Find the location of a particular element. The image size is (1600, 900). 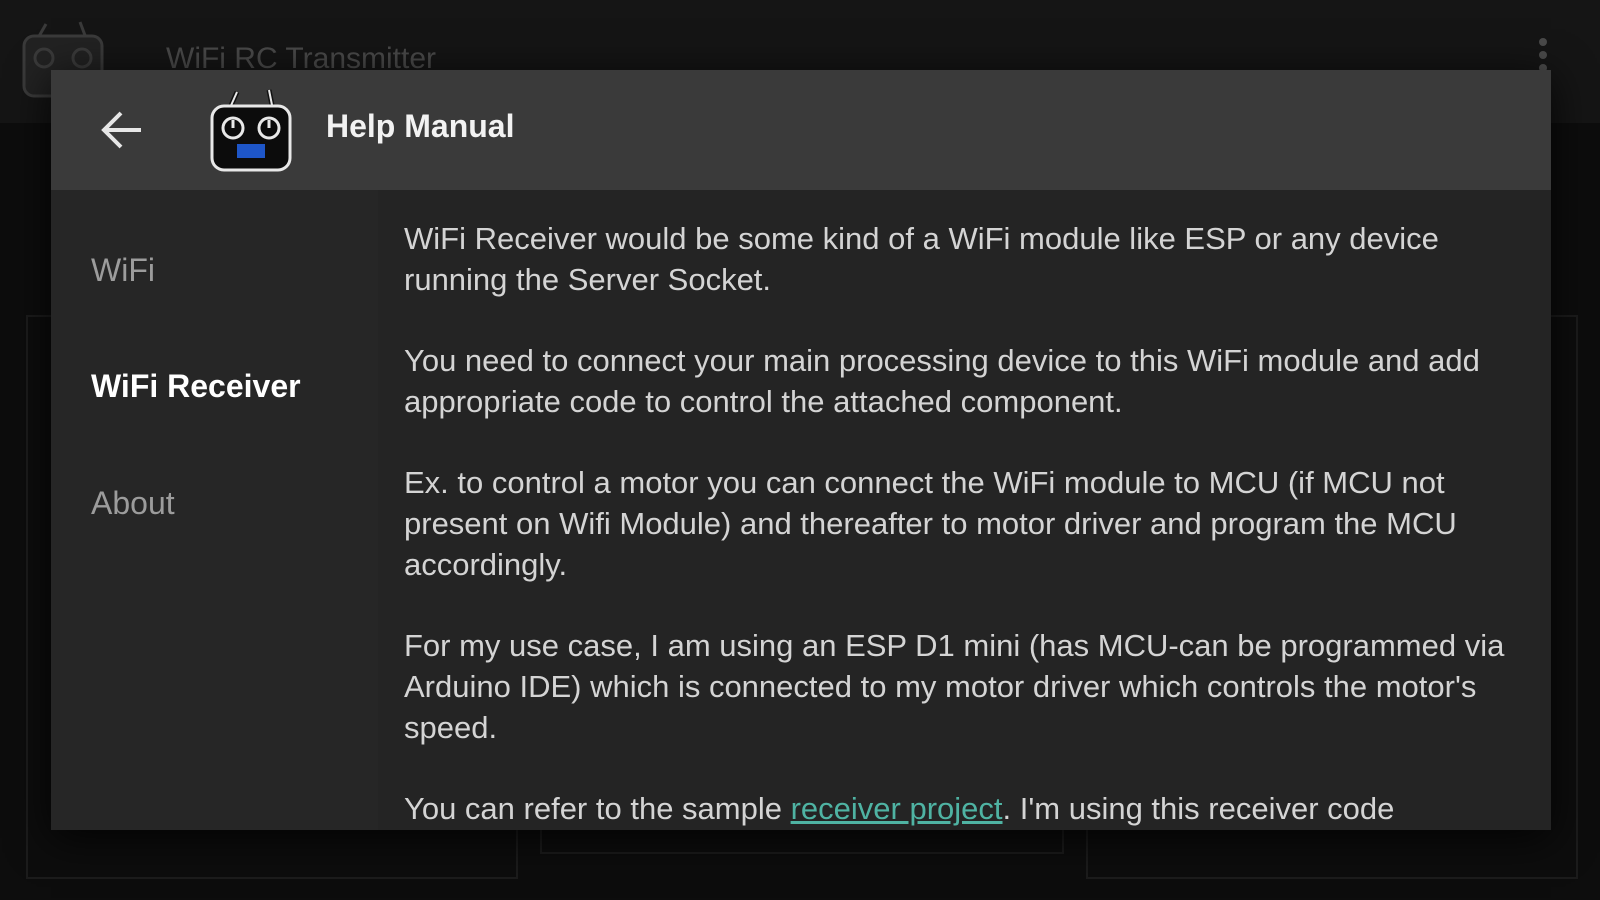

paragraph-text: . I'm using this receiver code is located at coordinates (1198, 808).